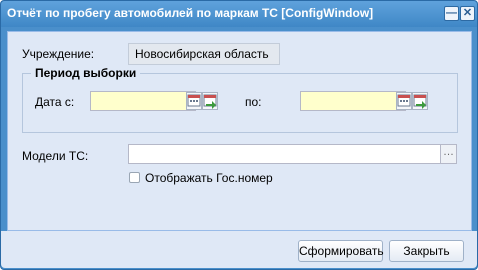 The width and height of the screenshot is (478, 270). I want to click on generate-button: Сформировать, so click(341, 251).